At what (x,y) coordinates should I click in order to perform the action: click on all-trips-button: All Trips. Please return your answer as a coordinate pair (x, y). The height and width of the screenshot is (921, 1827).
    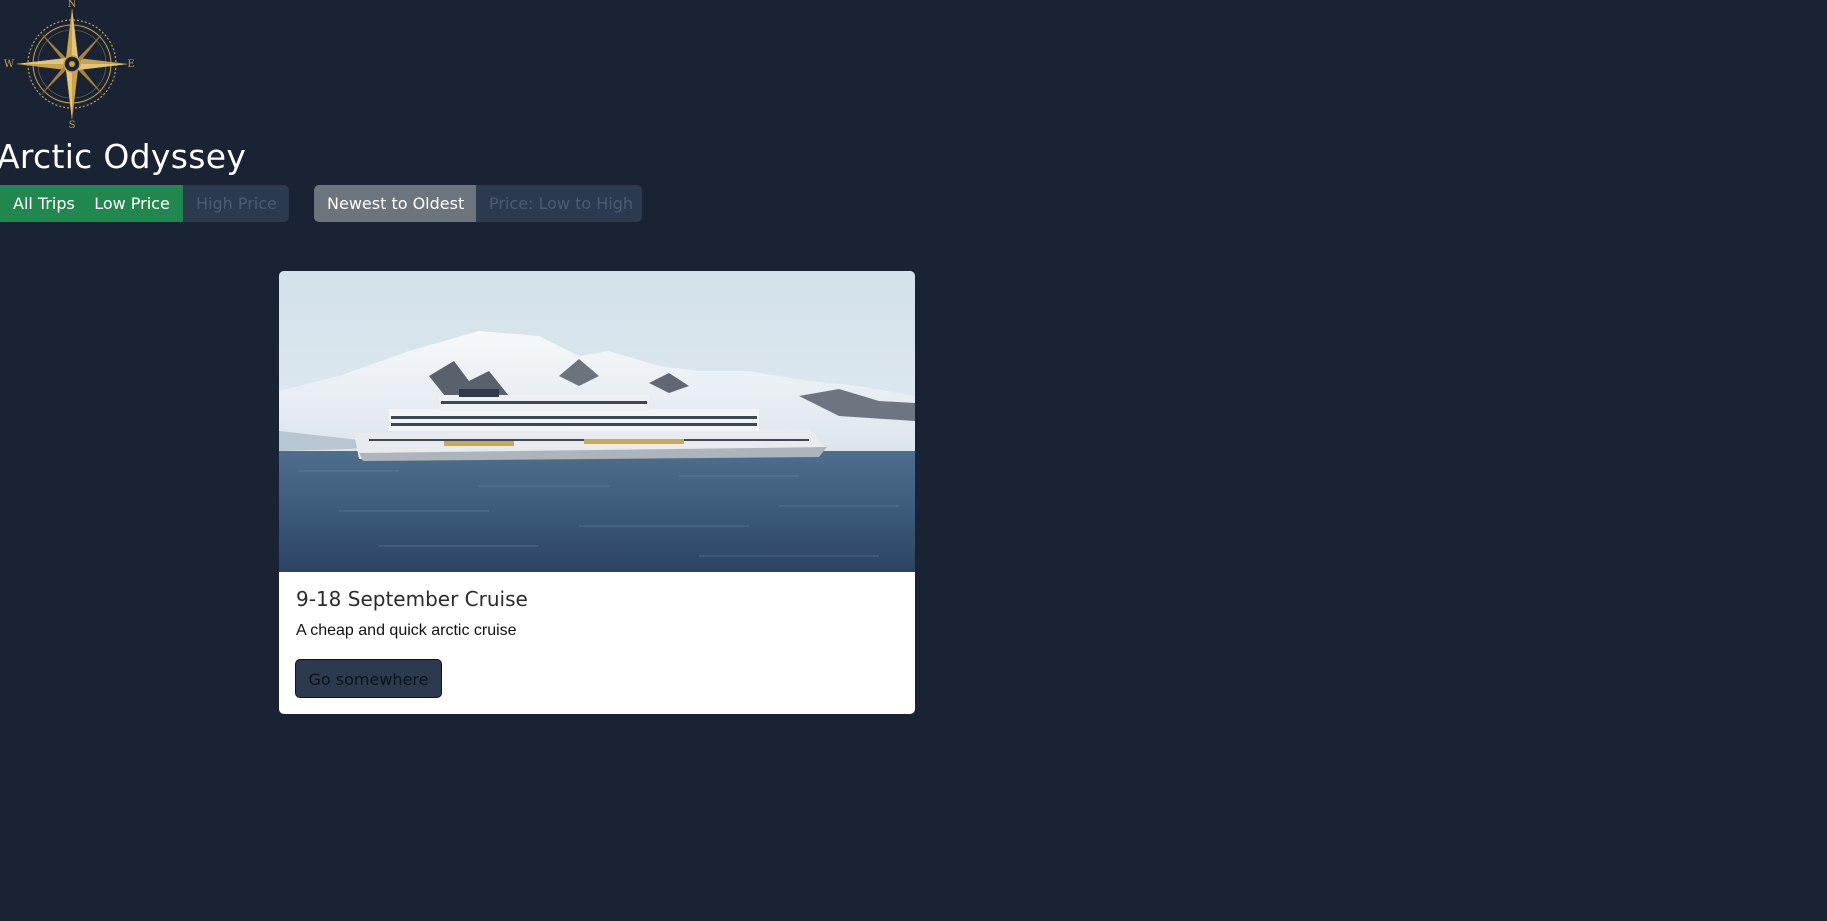
    Looking at the image, I should click on (40, 203).